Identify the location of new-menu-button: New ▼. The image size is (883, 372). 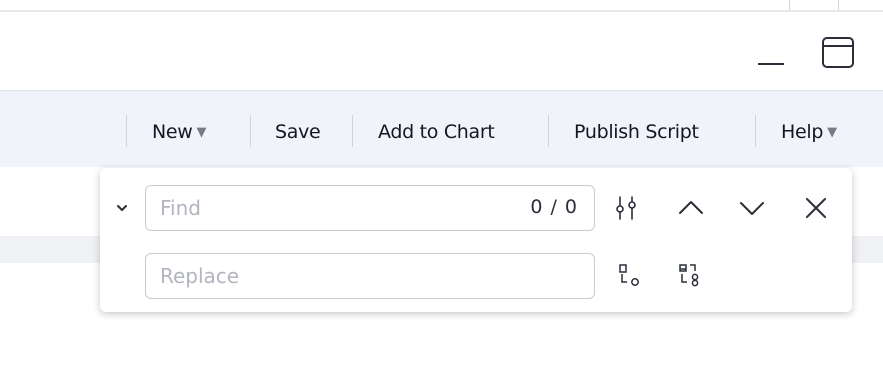
(179, 132).